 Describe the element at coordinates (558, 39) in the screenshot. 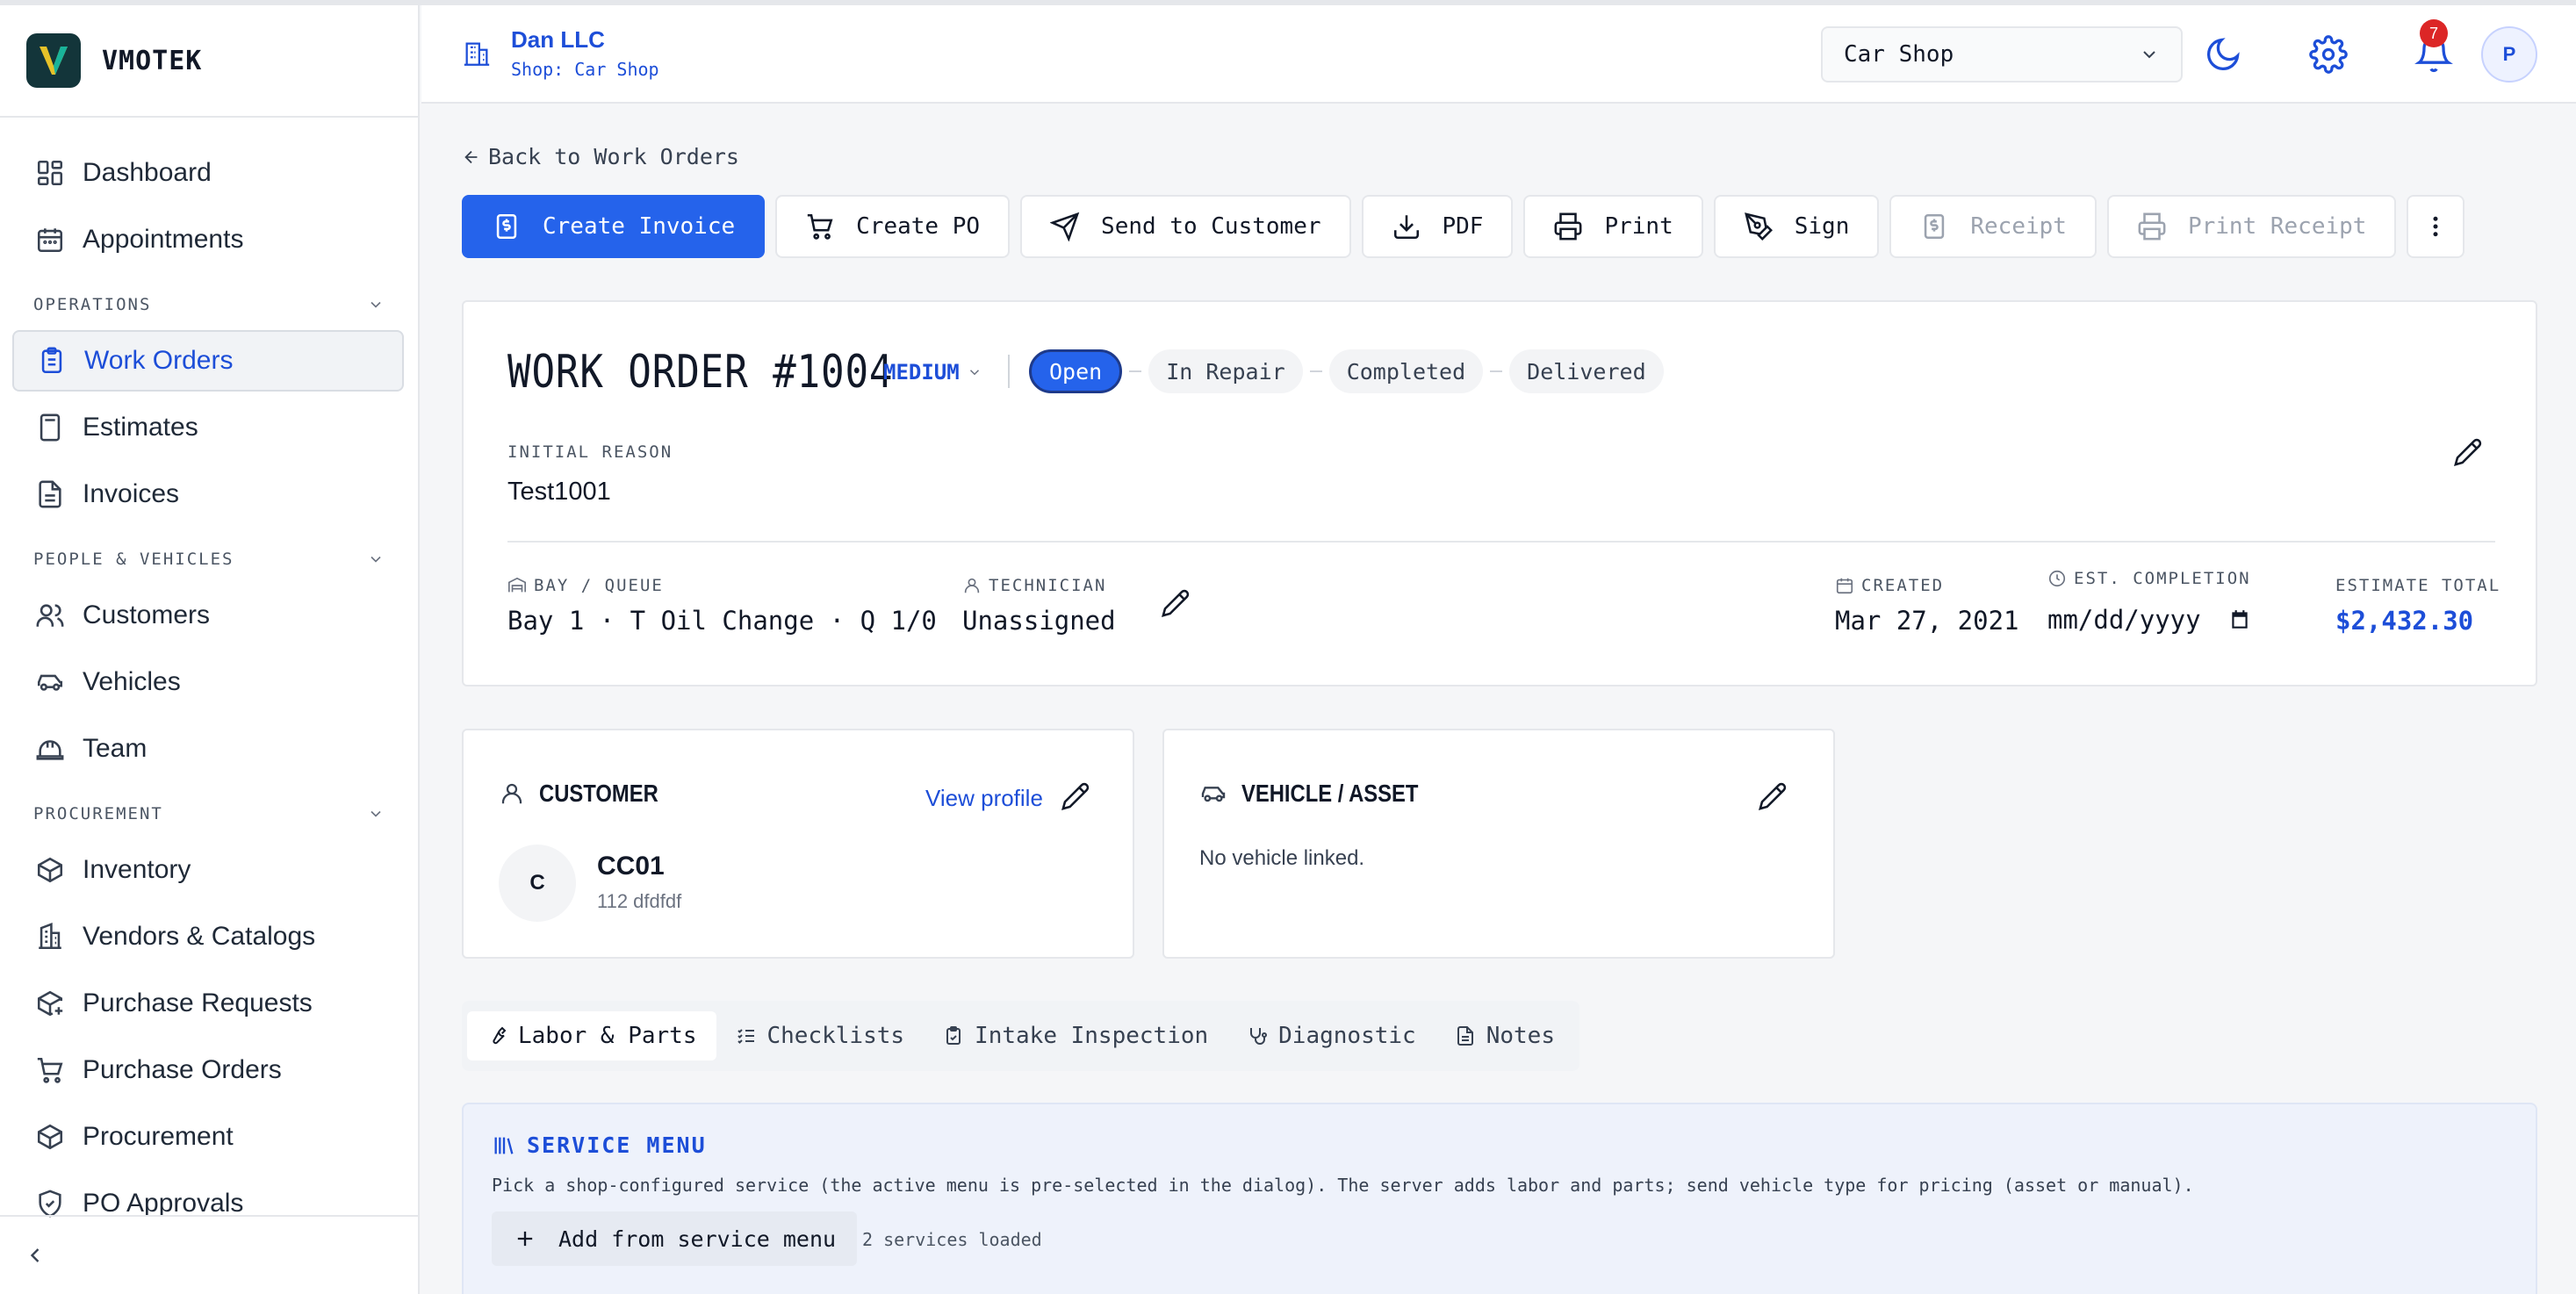

I see `org-name: Dan LLC` at that location.